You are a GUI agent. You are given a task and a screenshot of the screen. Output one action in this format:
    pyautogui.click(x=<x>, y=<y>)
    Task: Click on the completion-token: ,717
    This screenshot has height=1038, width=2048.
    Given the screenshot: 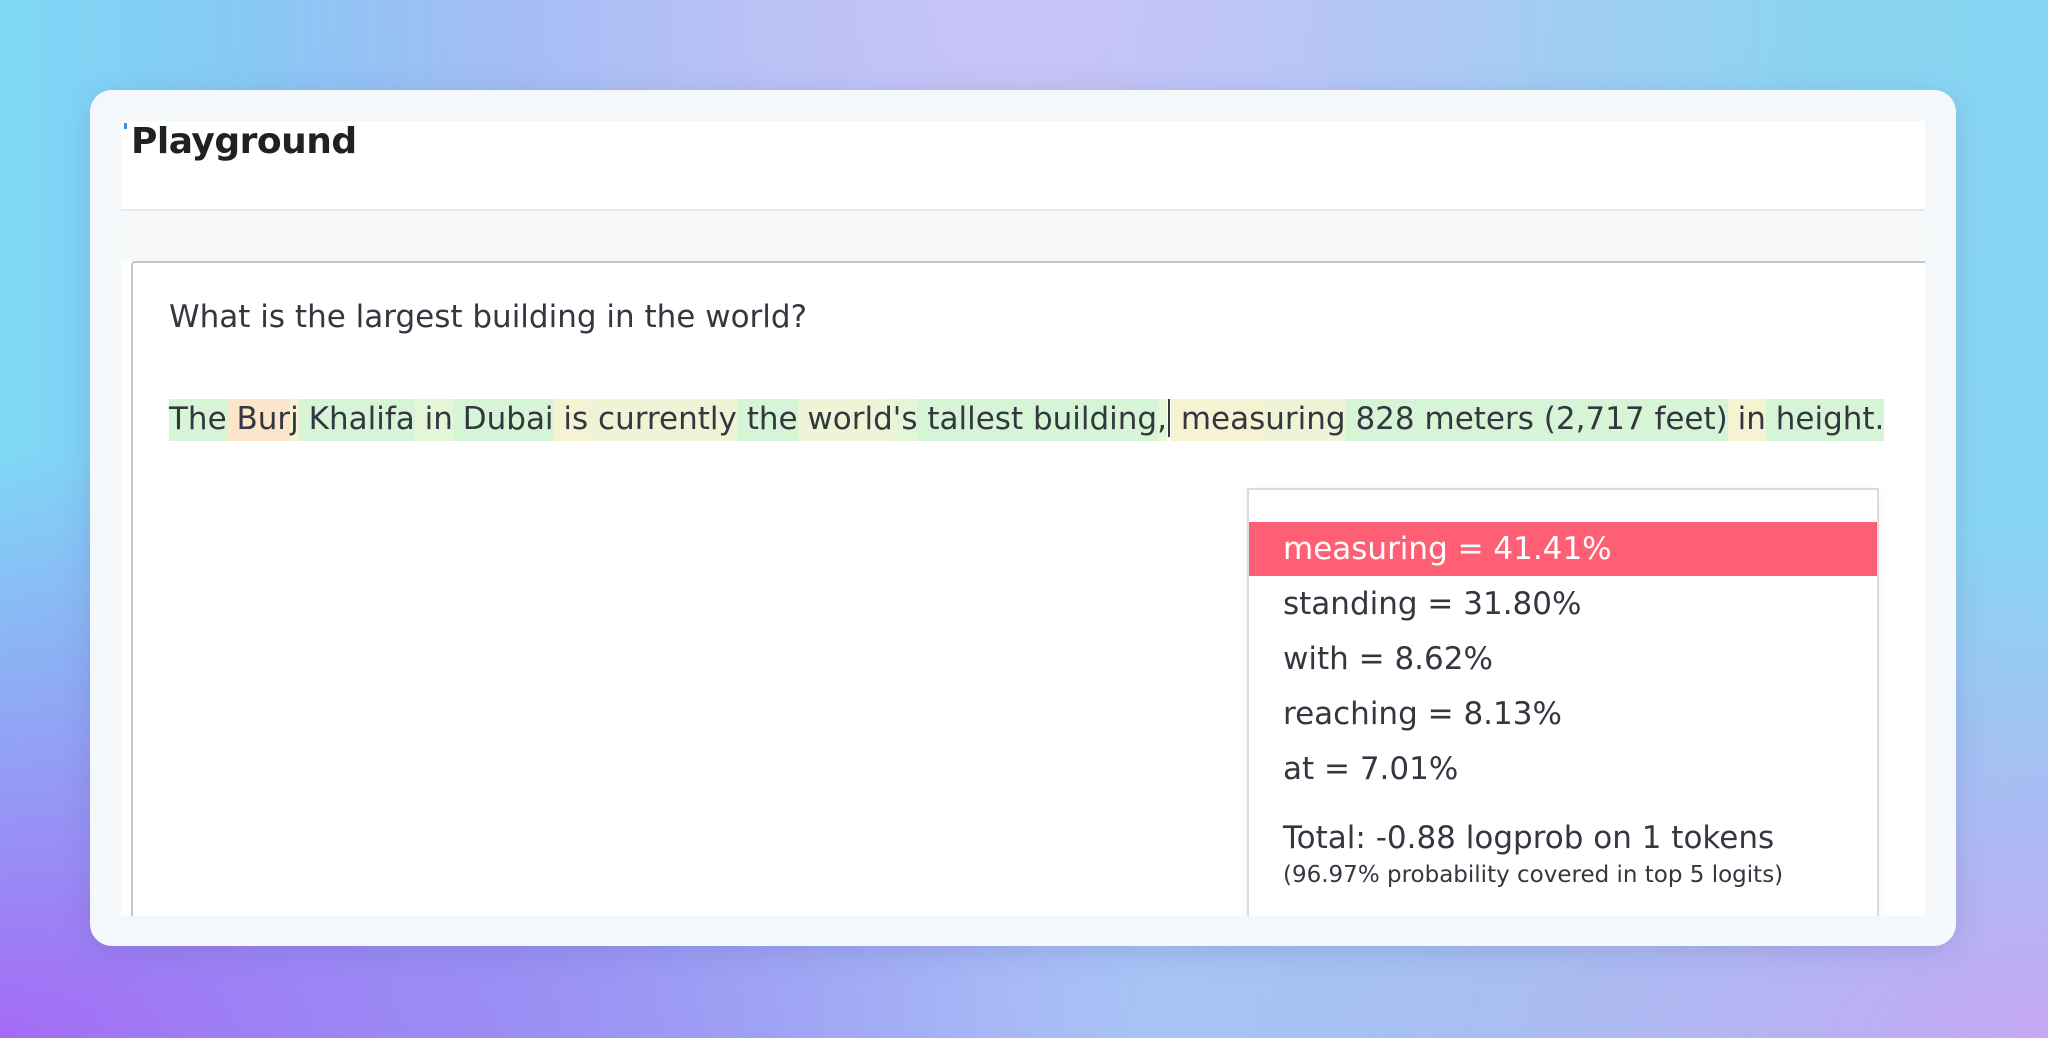 What is the action you would take?
    pyautogui.click(x=1610, y=420)
    